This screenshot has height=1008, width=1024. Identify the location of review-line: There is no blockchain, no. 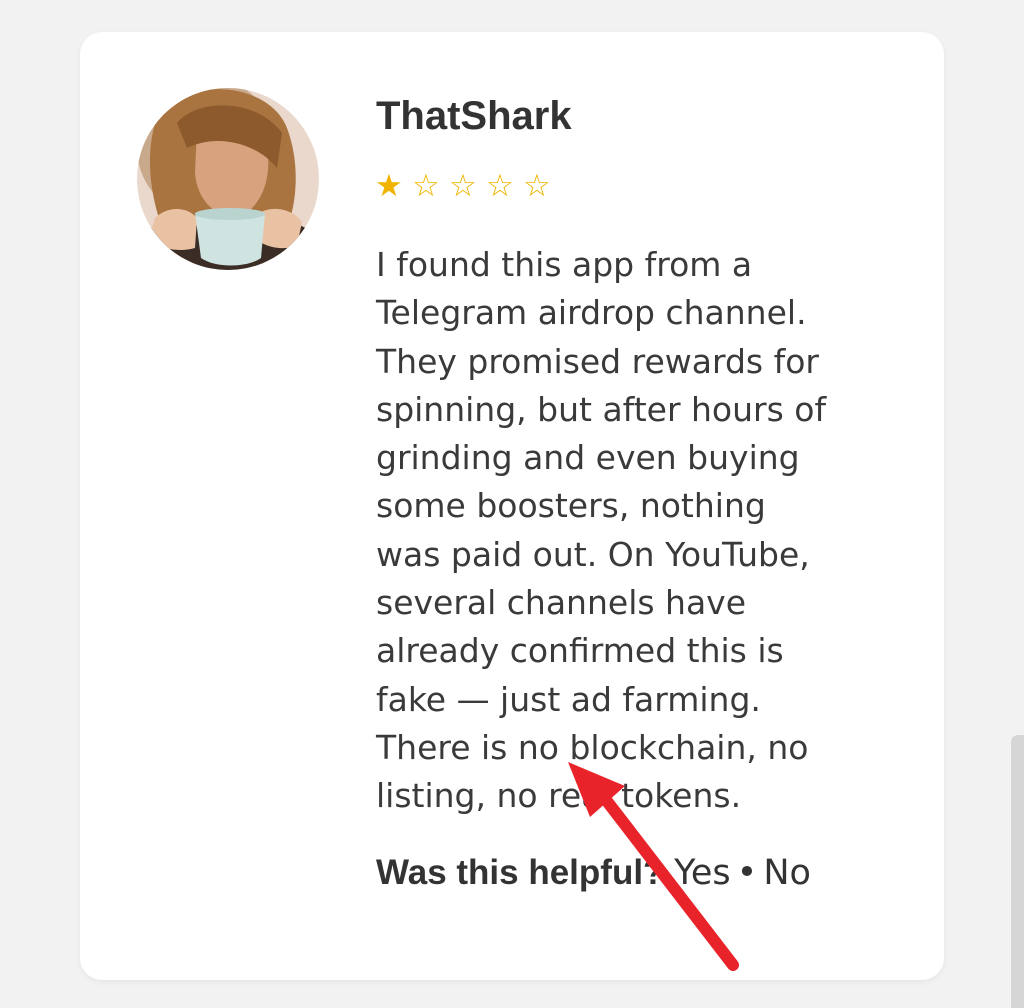
(592, 747).